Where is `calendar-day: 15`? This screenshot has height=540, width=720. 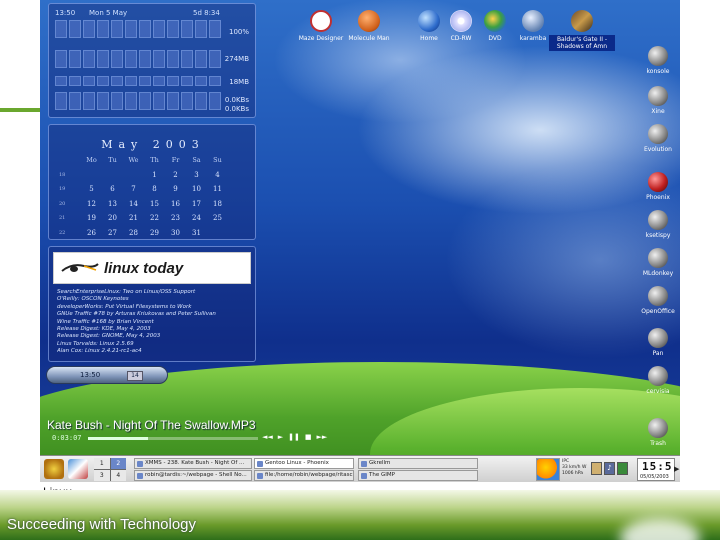
calendar-day: 15 is located at coordinates (154, 204).